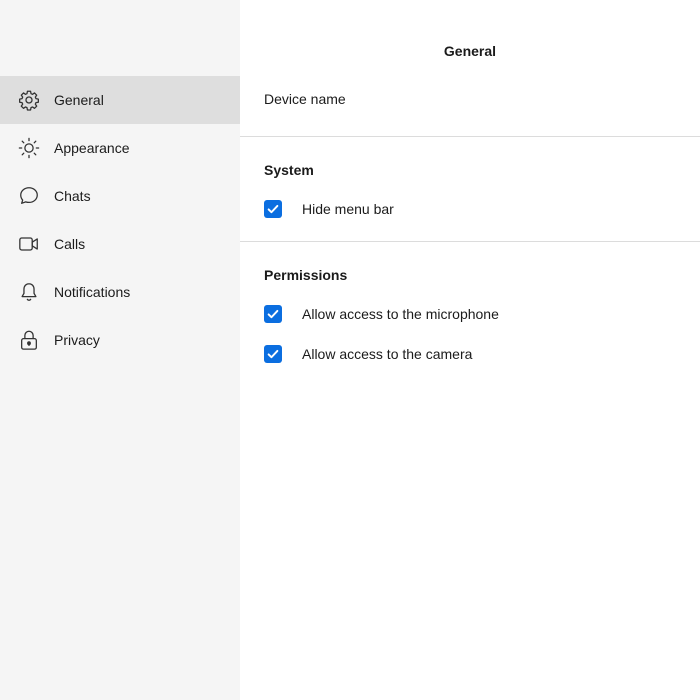 This screenshot has width=700, height=700. What do you see at coordinates (120, 244) in the screenshot?
I see `sidebar-item-calls: Calls` at bounding box center [120, 244].